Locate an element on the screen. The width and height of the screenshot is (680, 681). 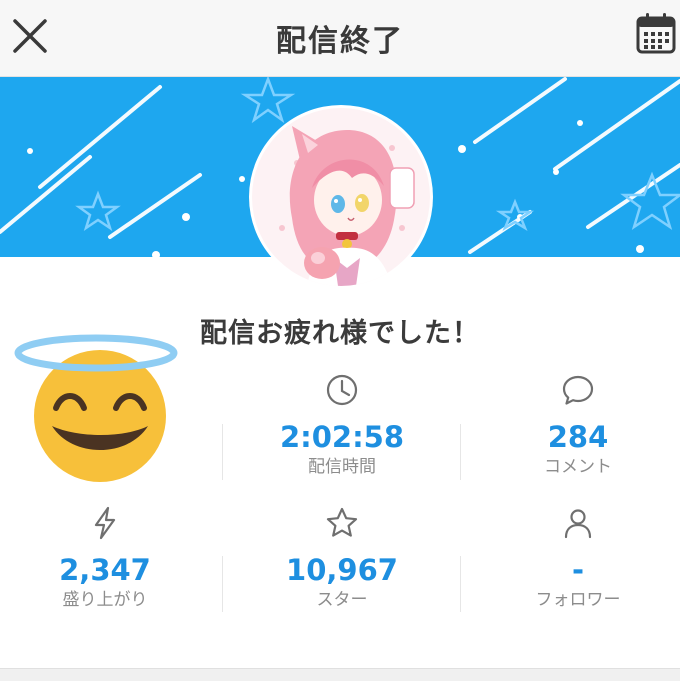
comment-icon is located at coordinates (578, 390).